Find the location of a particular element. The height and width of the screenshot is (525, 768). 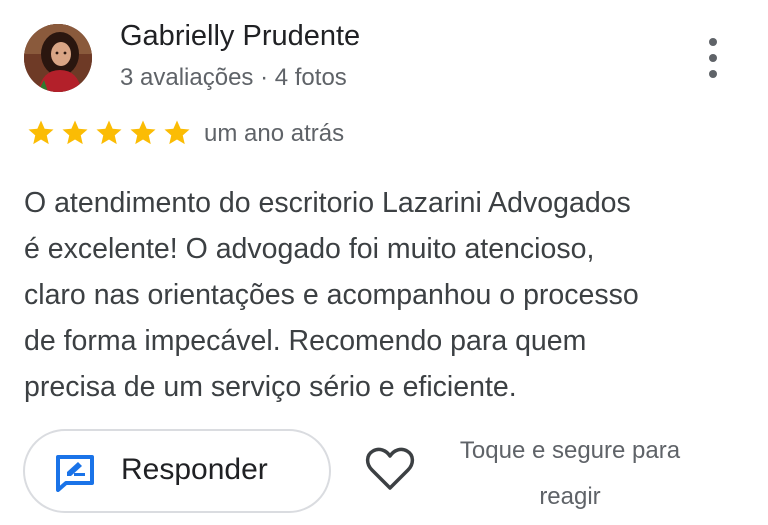

more-options-icon is located at coordinates (713, 58).